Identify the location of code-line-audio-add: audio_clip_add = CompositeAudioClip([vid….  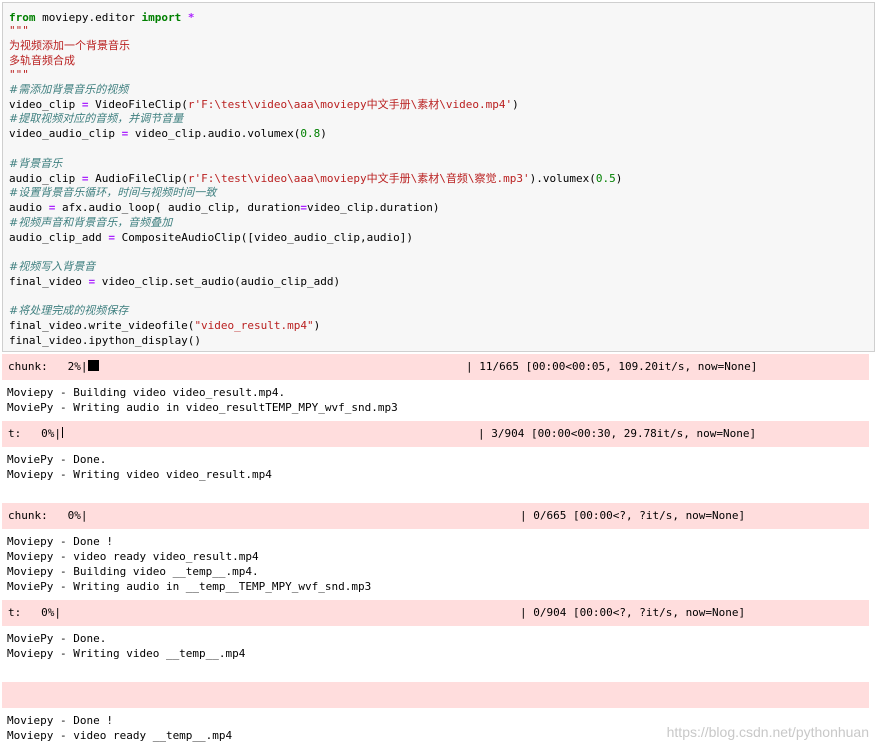
(211, 237).